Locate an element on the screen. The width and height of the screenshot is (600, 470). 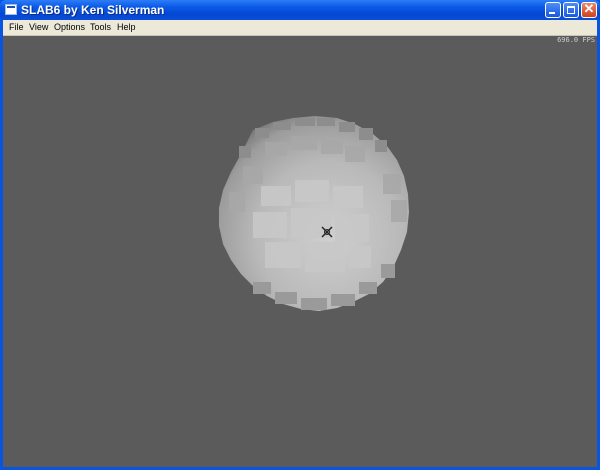
menu-bar: File View Options Tools Help is located at coordinates (300, 28).